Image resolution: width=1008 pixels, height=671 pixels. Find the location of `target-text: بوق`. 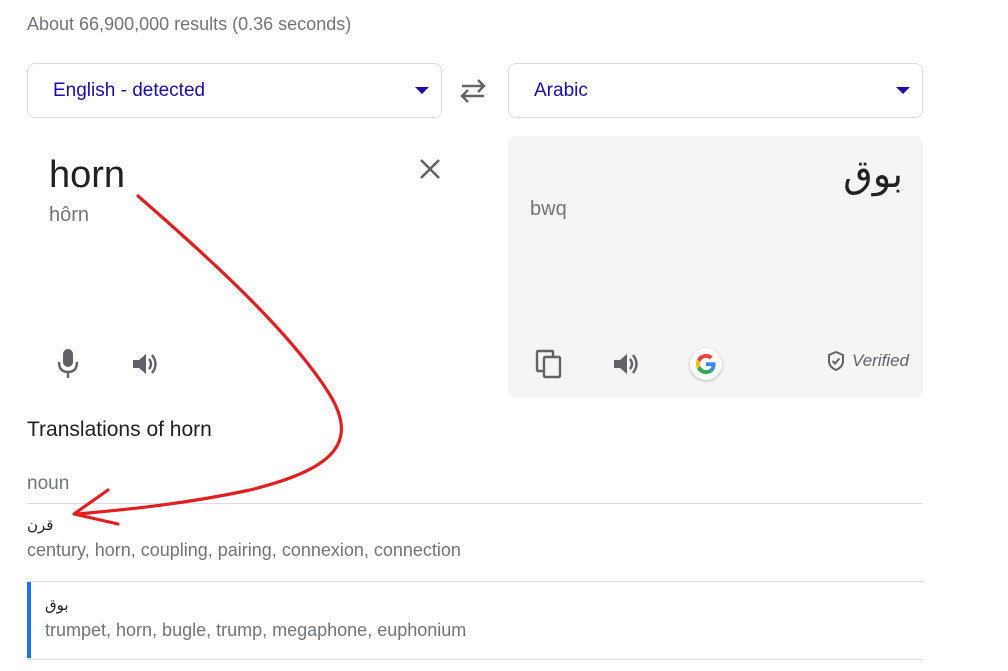

target-text: بوق is located at coordinates (873, 175).